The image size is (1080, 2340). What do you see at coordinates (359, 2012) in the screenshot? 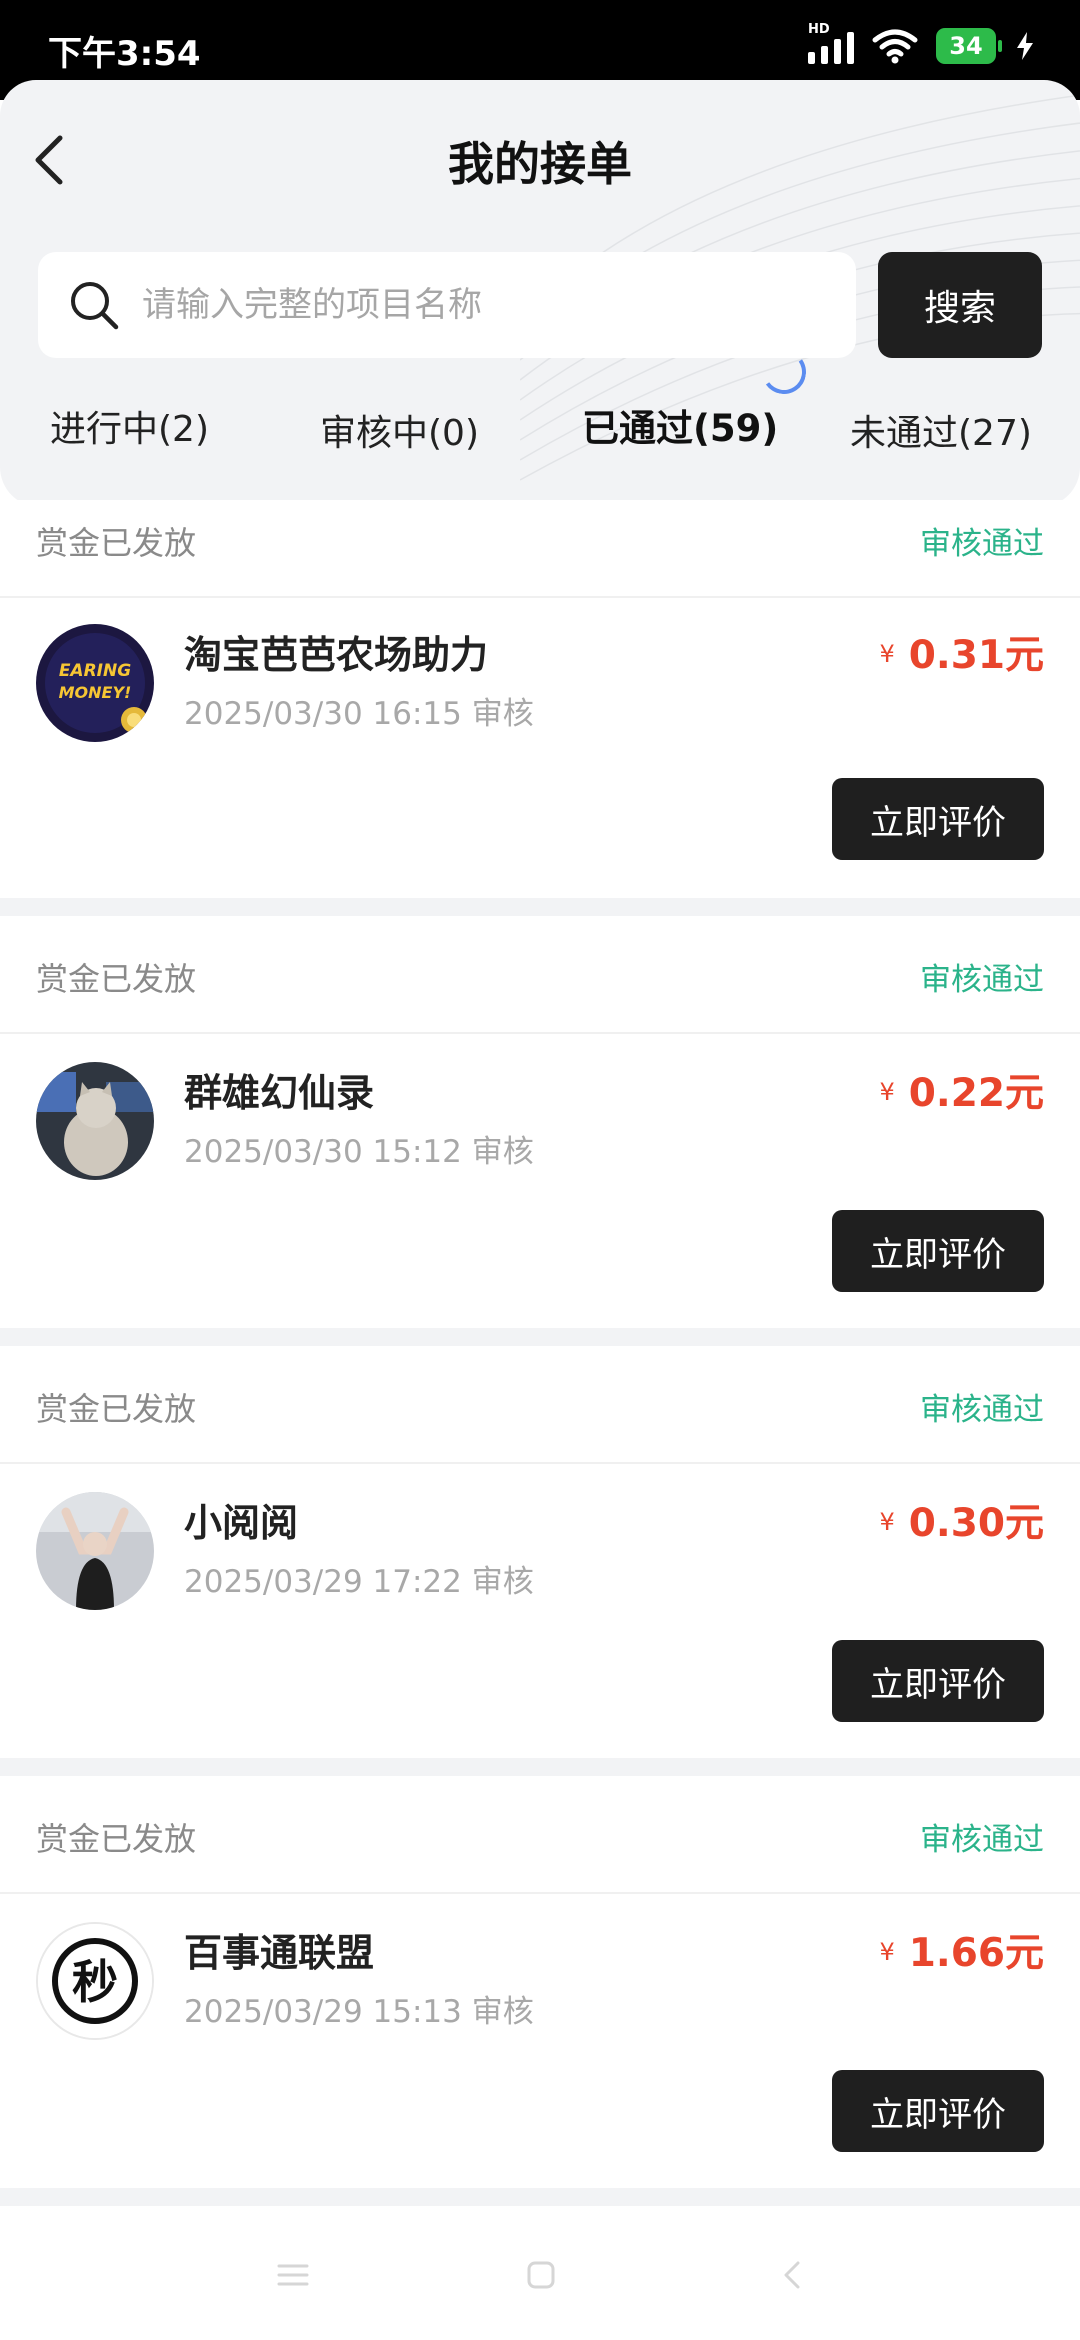
I see `review-time: 2025/03/29 15:13 审核` at bounding box center [359, 2012].